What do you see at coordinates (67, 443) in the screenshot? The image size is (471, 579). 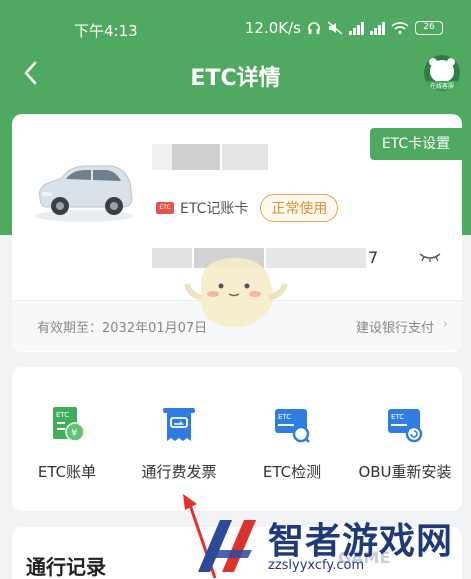 I see `action-etc-bill: ETC ¥ ETC账单` at bounding box center [67, 443].